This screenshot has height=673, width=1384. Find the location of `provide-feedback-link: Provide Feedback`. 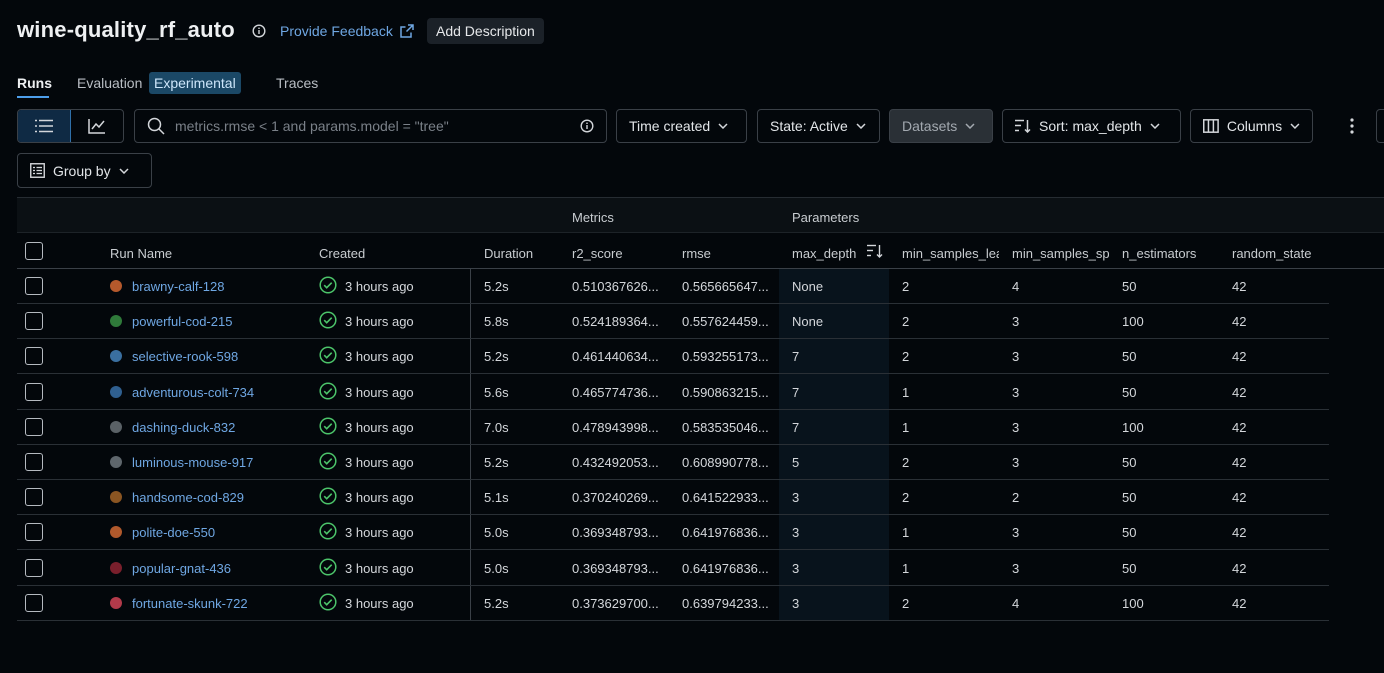

provide-feedback-link: Provide Feedback is located at coordinates (347, 31).